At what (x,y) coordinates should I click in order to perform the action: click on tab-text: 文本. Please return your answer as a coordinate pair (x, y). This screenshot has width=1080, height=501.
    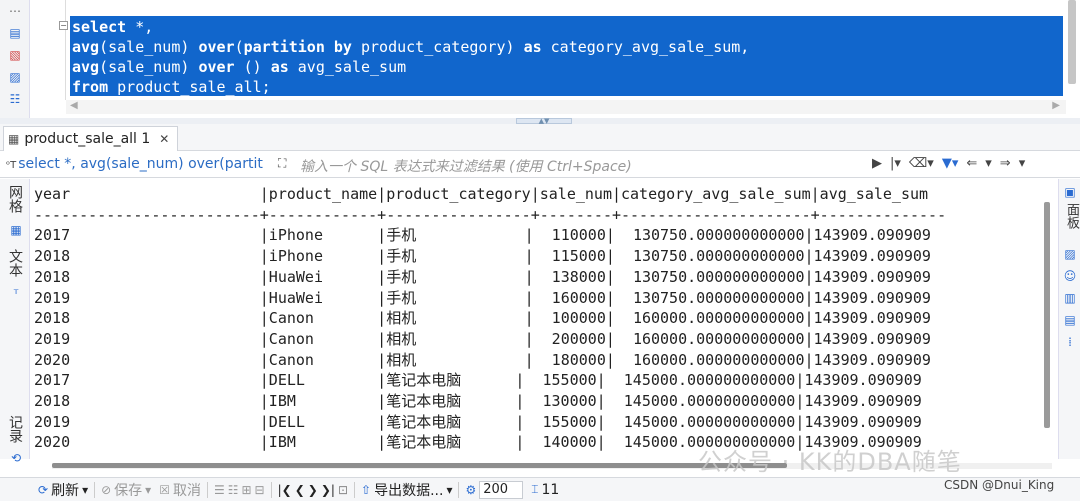
    Looking at the image, I should click on (16, 263).